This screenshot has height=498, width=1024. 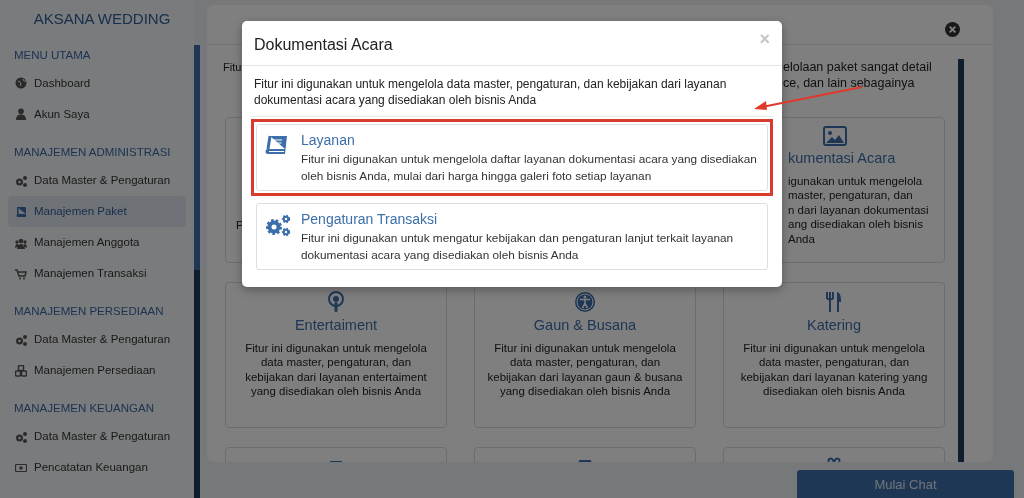 I want to click on card-title: Entertaiment, so click(x=336, y=325).